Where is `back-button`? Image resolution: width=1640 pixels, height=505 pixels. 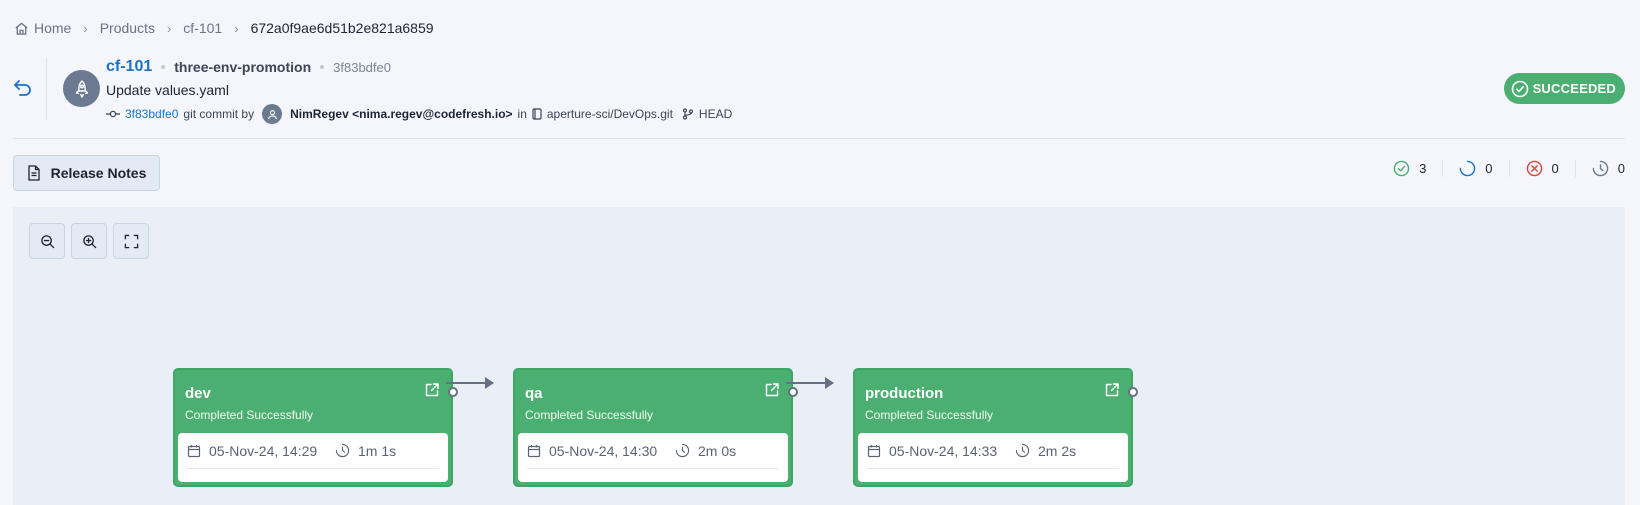
back-button is located at coordinates (23, 87).